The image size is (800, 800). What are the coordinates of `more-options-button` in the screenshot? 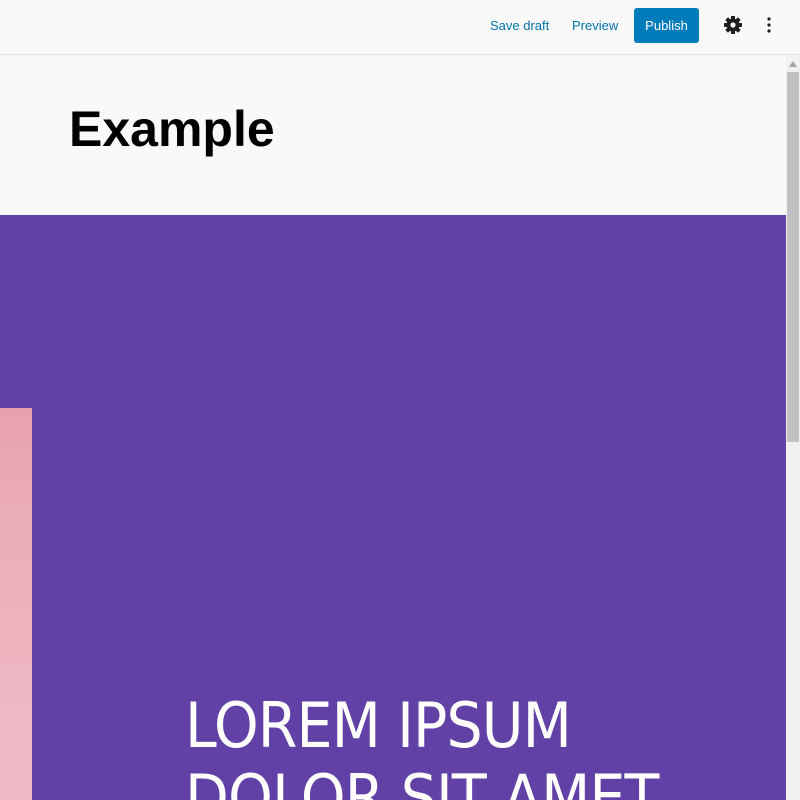 It's located at (769, 25).